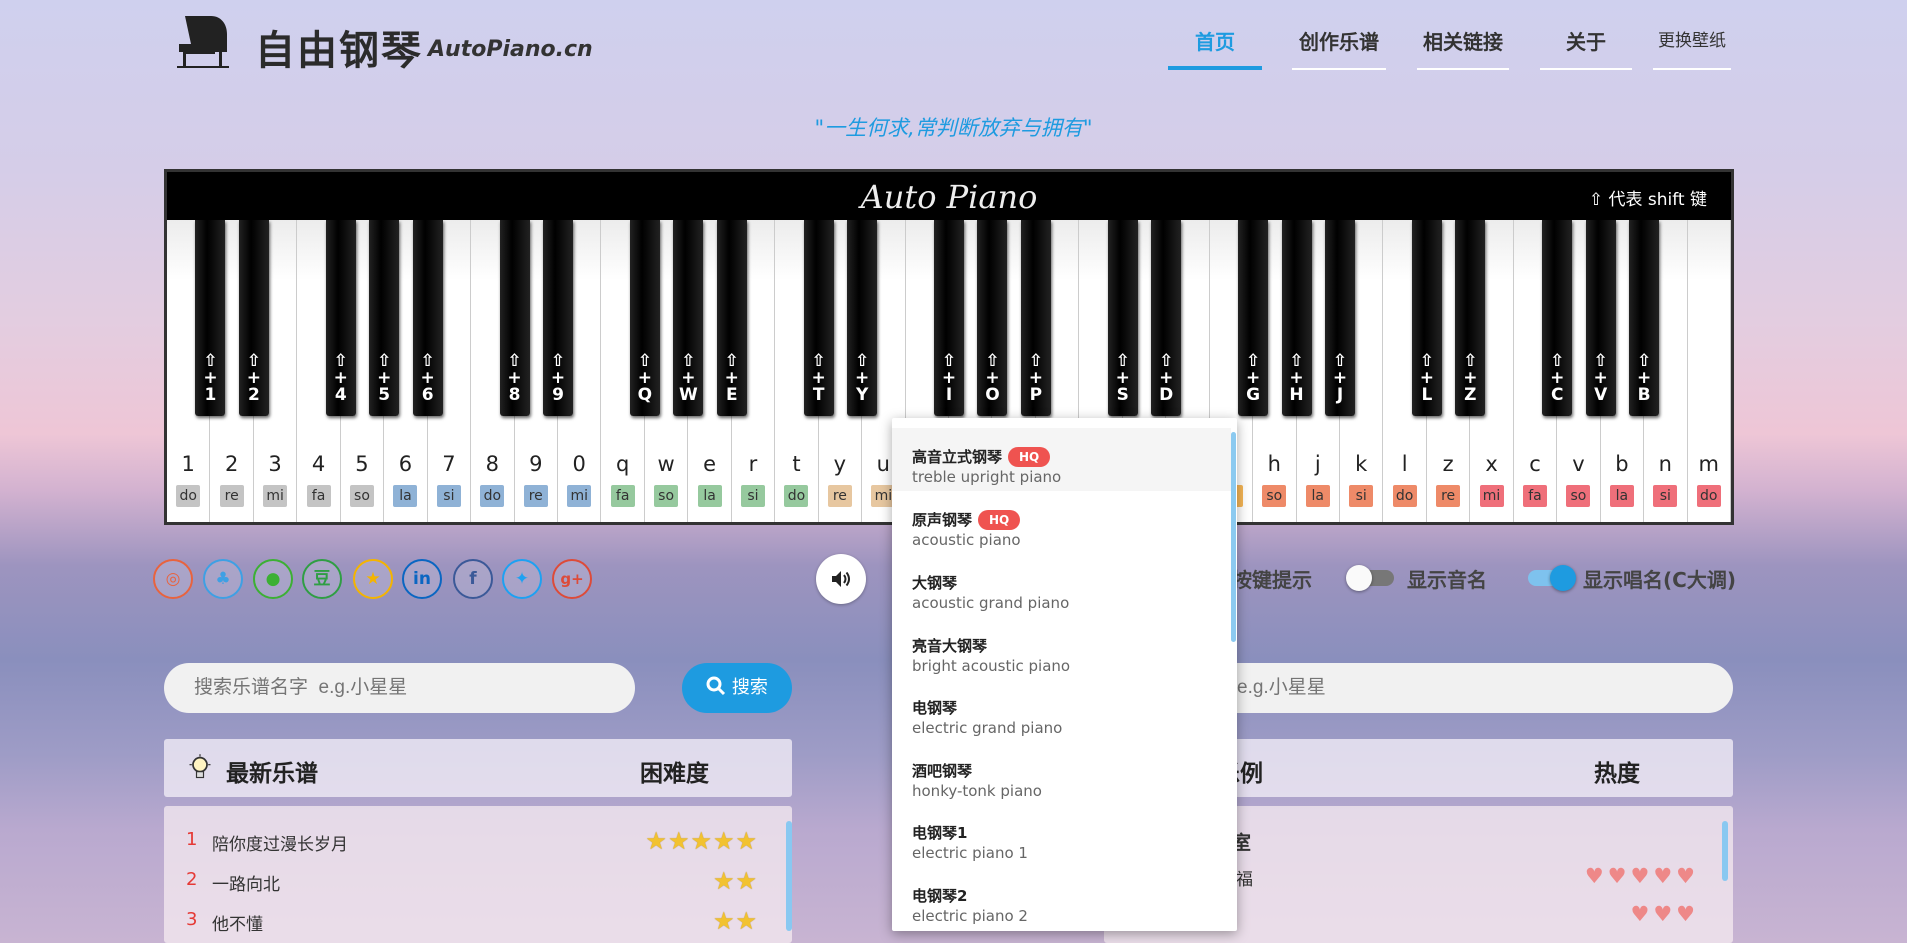  I want to click on black-key-label: ⇧ + O, so click(992, 378).